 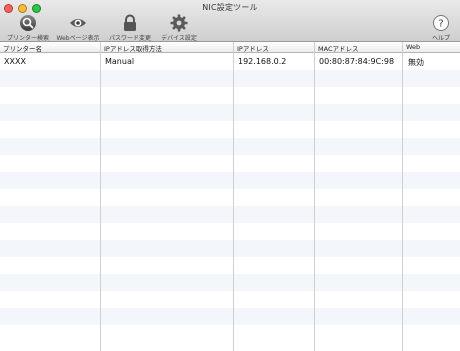 What do you see at coordinates (130, 22) in the screenshot?
I see `lock-icon` at bounding box center [130, 22].